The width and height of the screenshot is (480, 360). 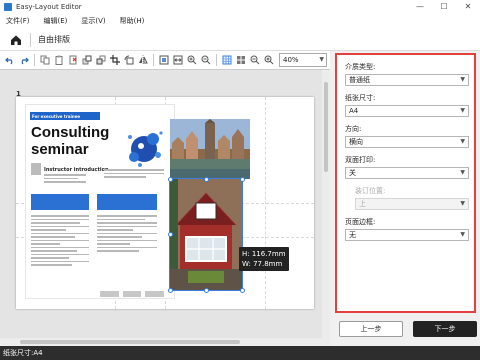 I want to click on zoom-in-button, so click(x=191, y=60).